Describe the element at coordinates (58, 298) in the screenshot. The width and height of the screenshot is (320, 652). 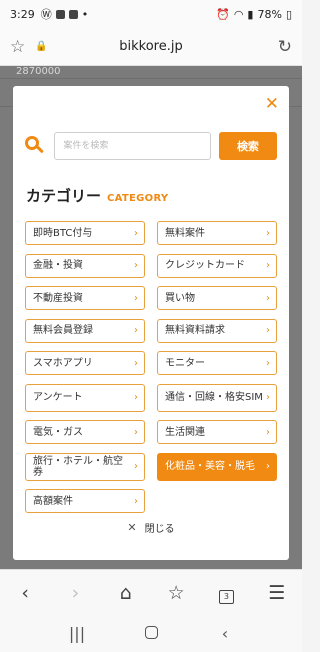
I see `category-label: 不動産投資` at that location.